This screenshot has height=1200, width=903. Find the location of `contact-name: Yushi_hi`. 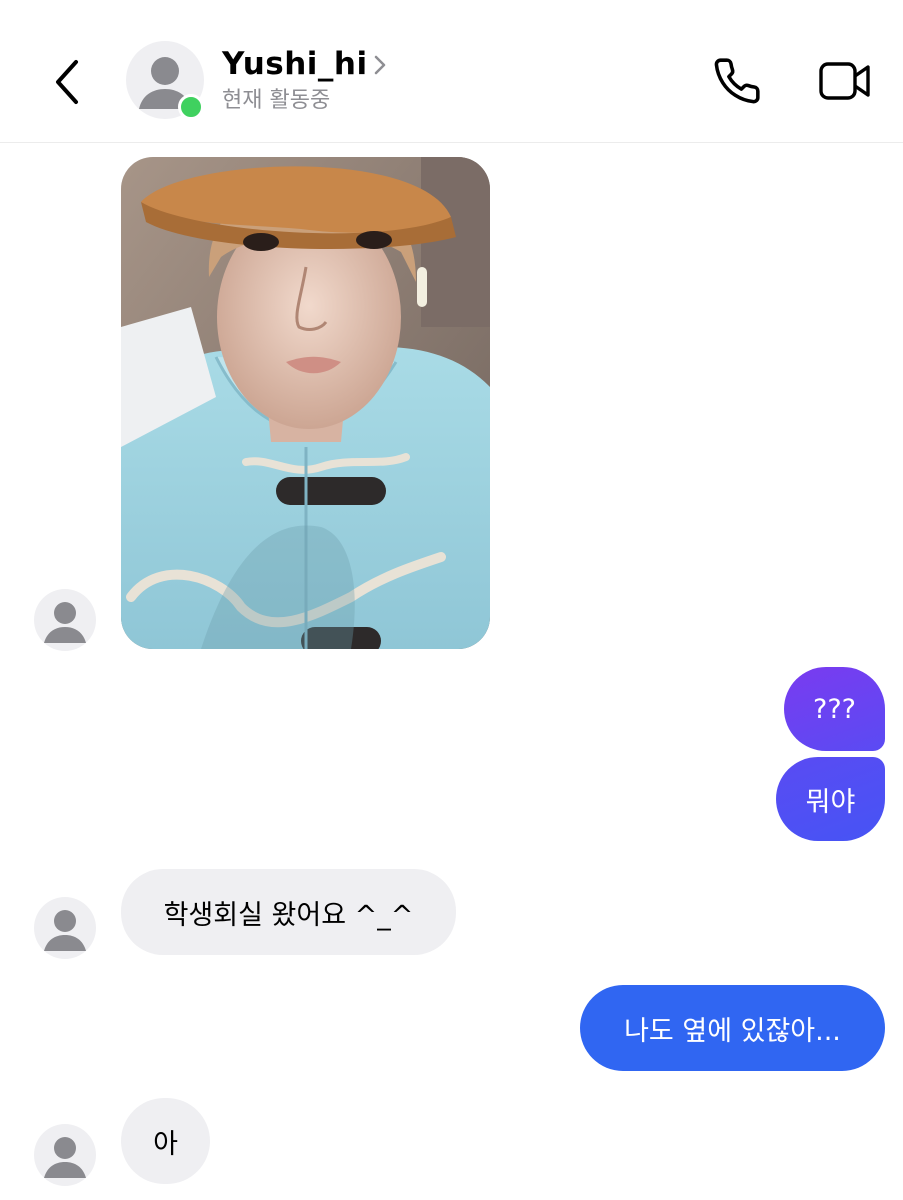

contact-name: Yushi_hi is located at coordinates (295, 64).